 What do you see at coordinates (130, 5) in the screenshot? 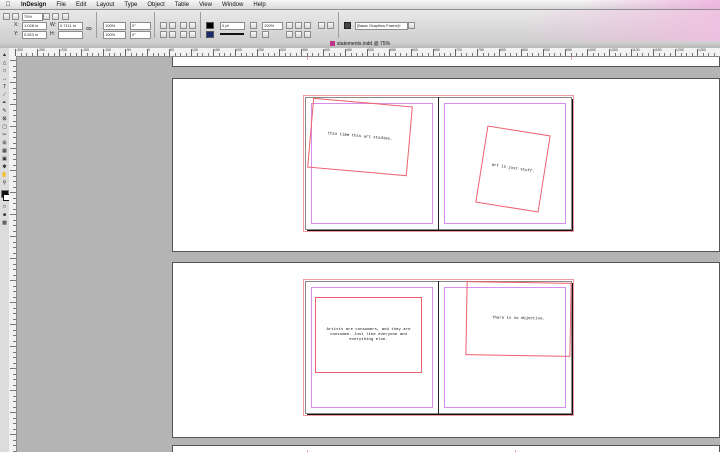
I see `menu-type: Type` at bounding box center [130, 5].